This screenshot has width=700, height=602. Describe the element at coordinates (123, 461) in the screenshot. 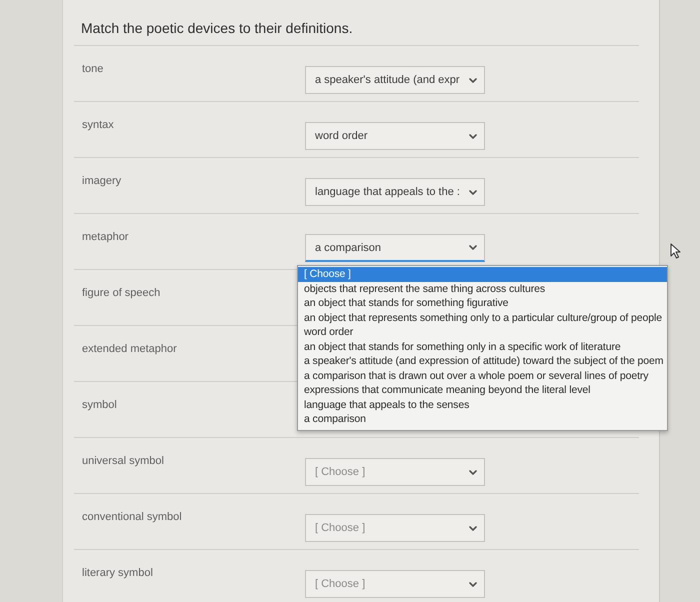

I see `term-label: universal symbol` at that location.